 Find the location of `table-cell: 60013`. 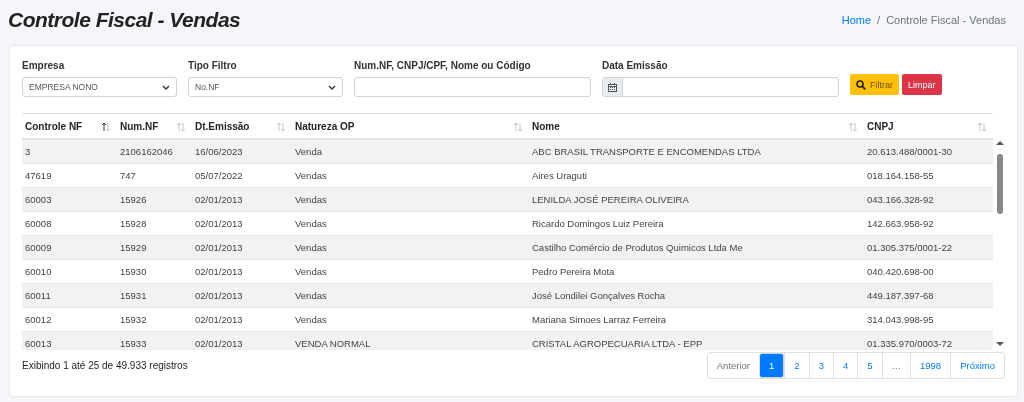

table-cell: 60013 is located at coordinates (69, 340).